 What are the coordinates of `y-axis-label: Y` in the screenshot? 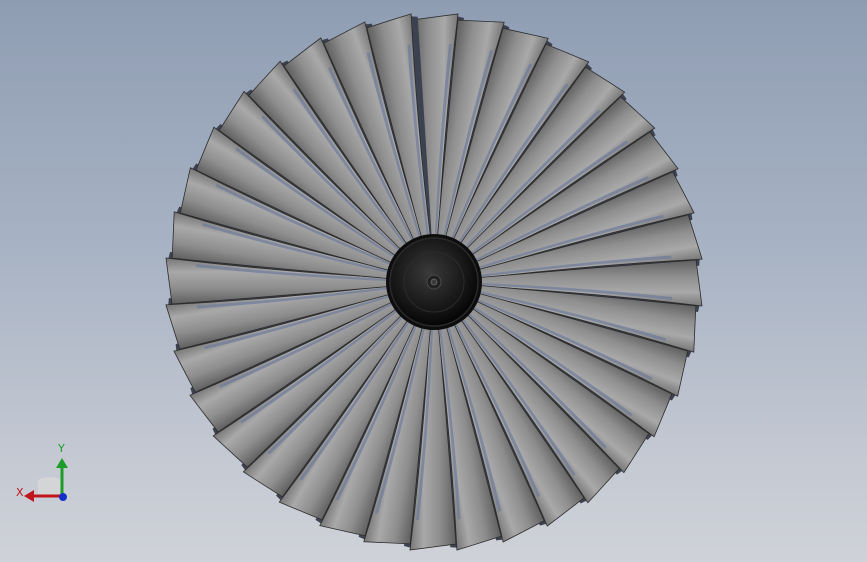 It's located at (61, 448).